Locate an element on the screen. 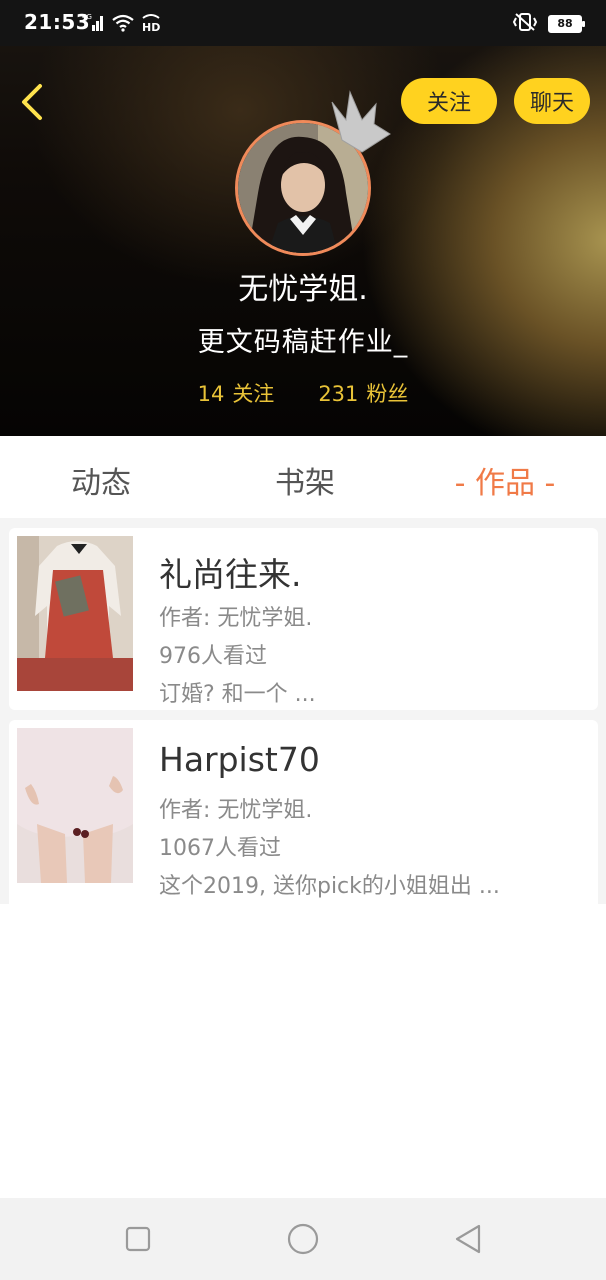 This screenshot has width=606, height=1280. tab-works: - 作品 - is located at coordinates (505, 479).